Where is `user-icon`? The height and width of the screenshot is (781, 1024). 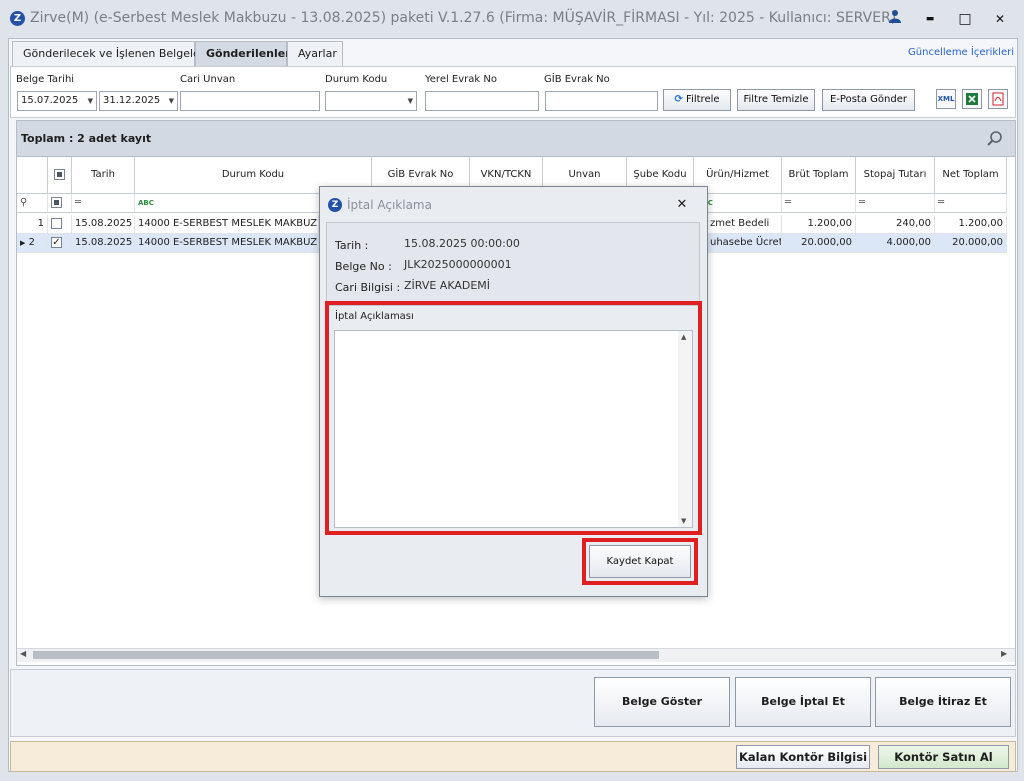
user-icon is located at coordinates (895, 19).